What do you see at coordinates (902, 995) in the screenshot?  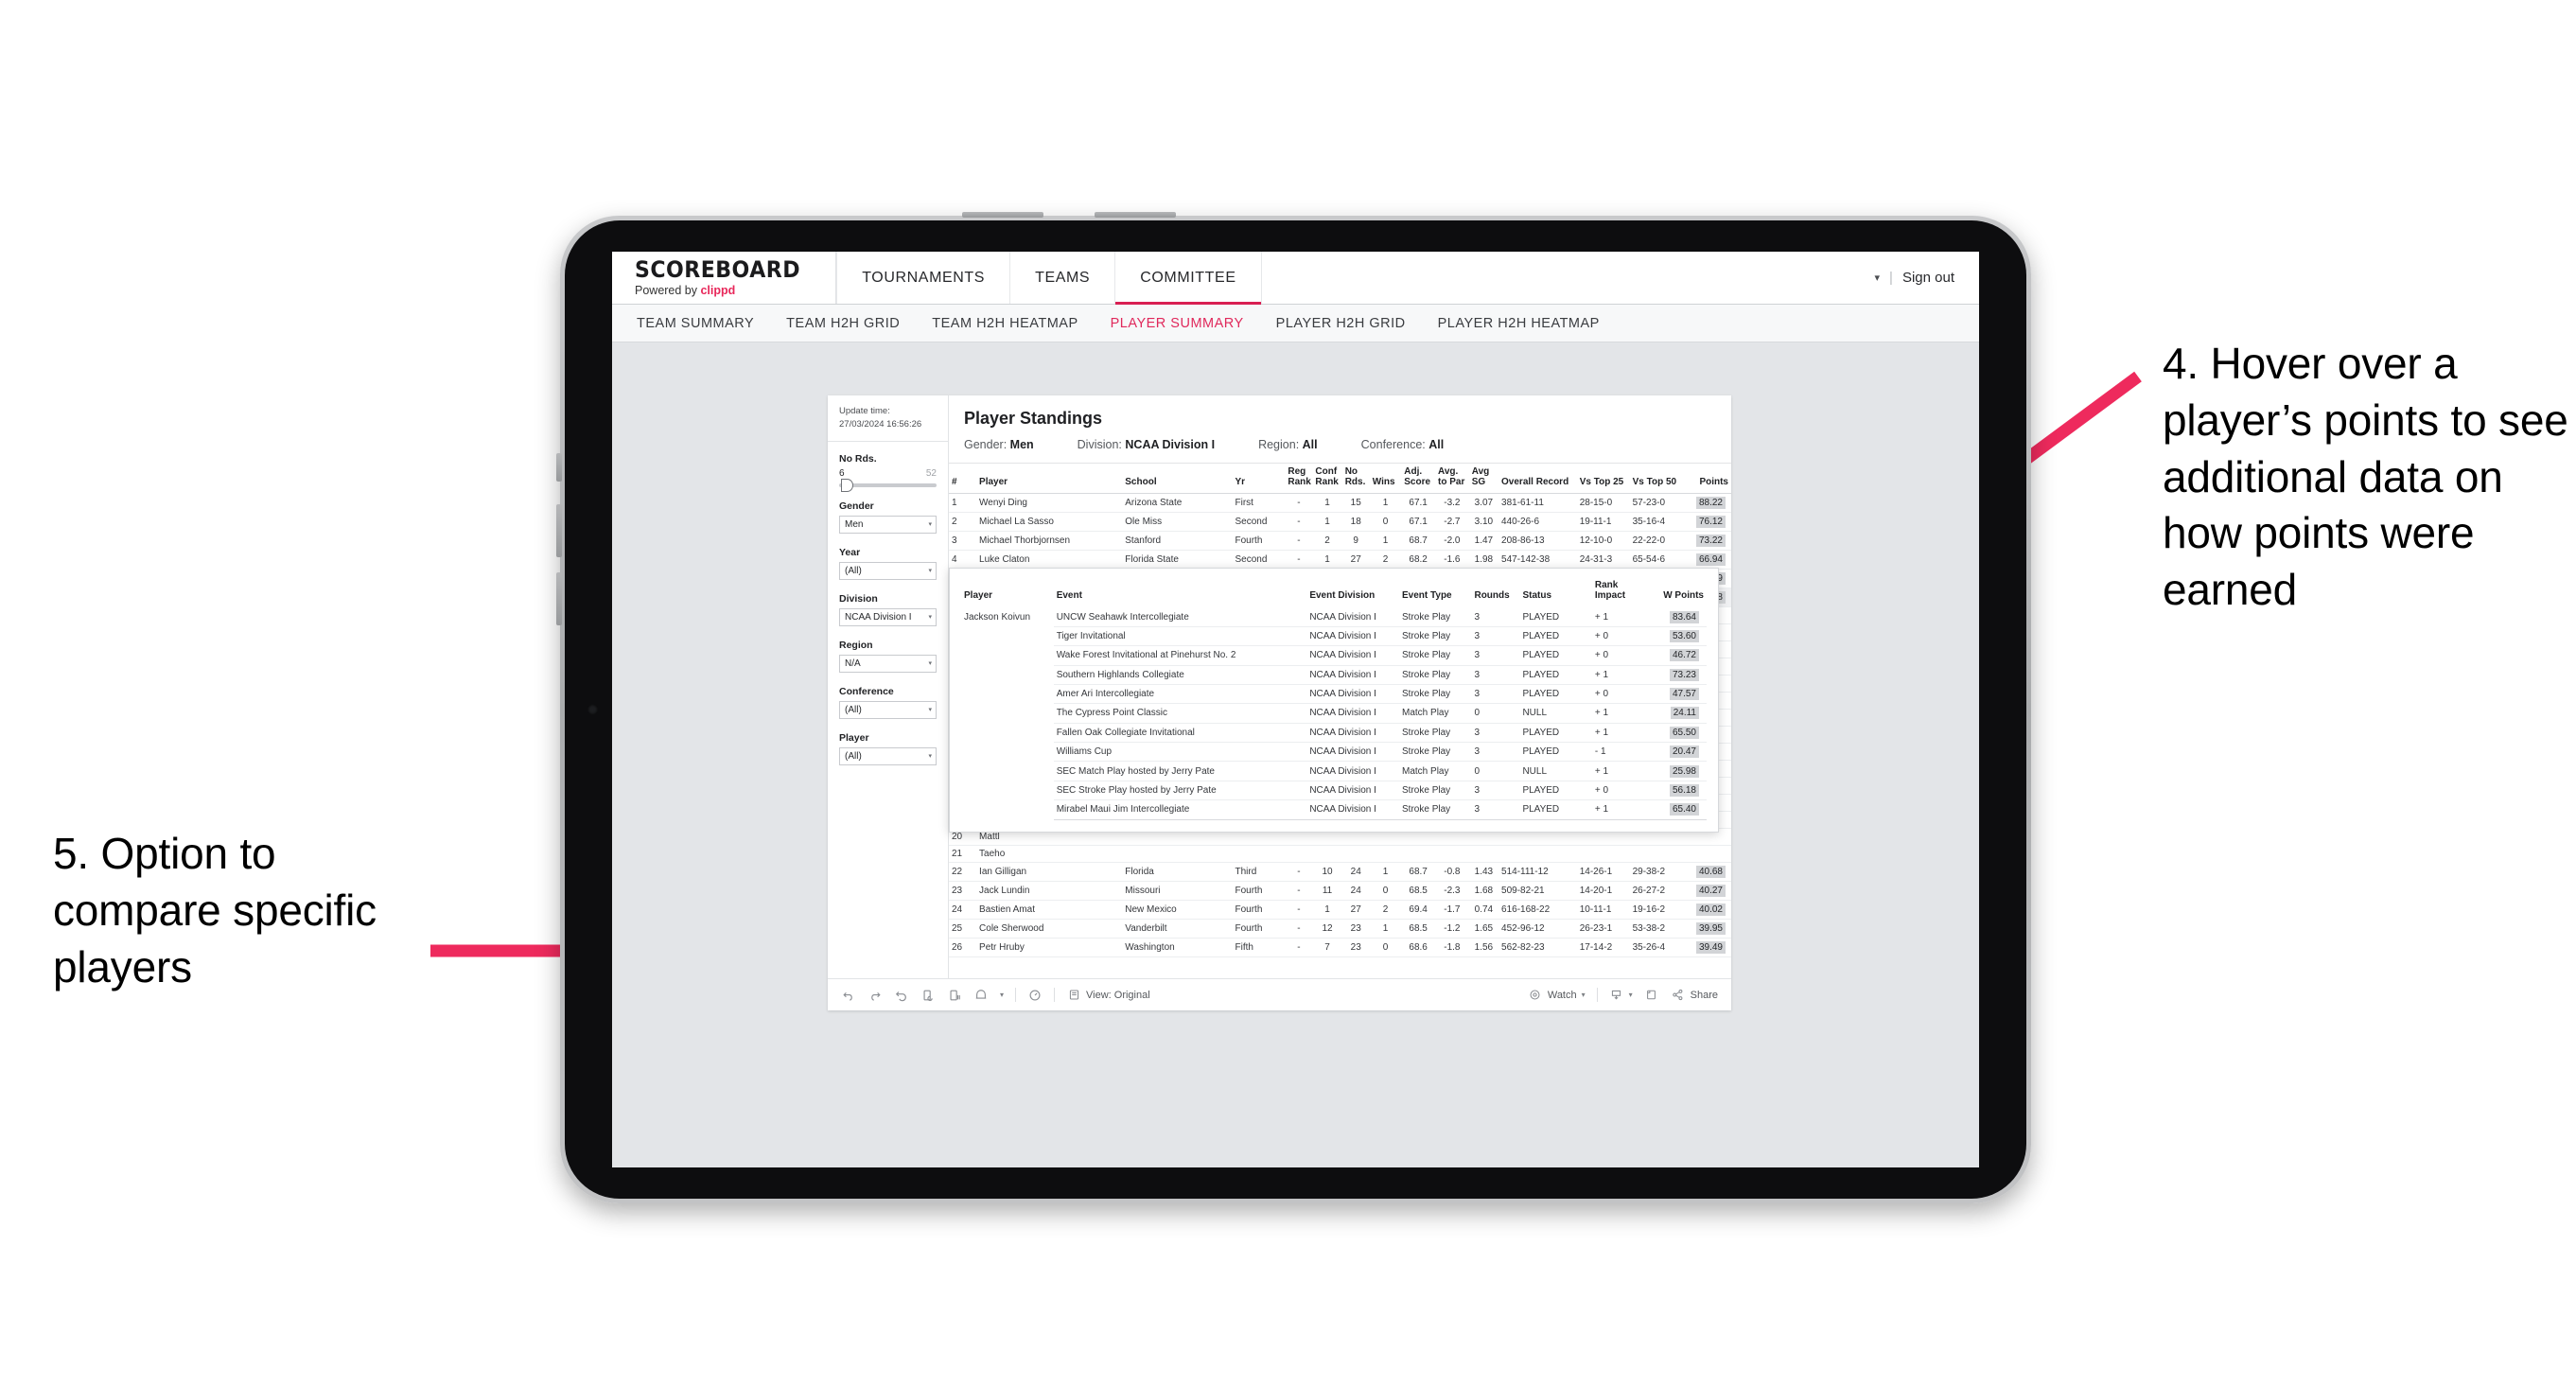 I see `revert-icon` at bounding box center [902, 995].